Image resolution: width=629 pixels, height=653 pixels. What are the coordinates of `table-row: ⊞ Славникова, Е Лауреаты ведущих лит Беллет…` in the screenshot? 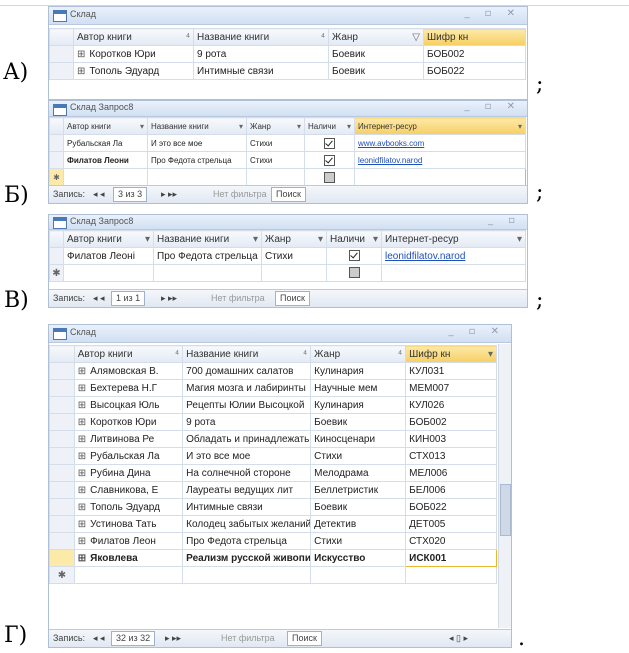 It's located at (273, 490).